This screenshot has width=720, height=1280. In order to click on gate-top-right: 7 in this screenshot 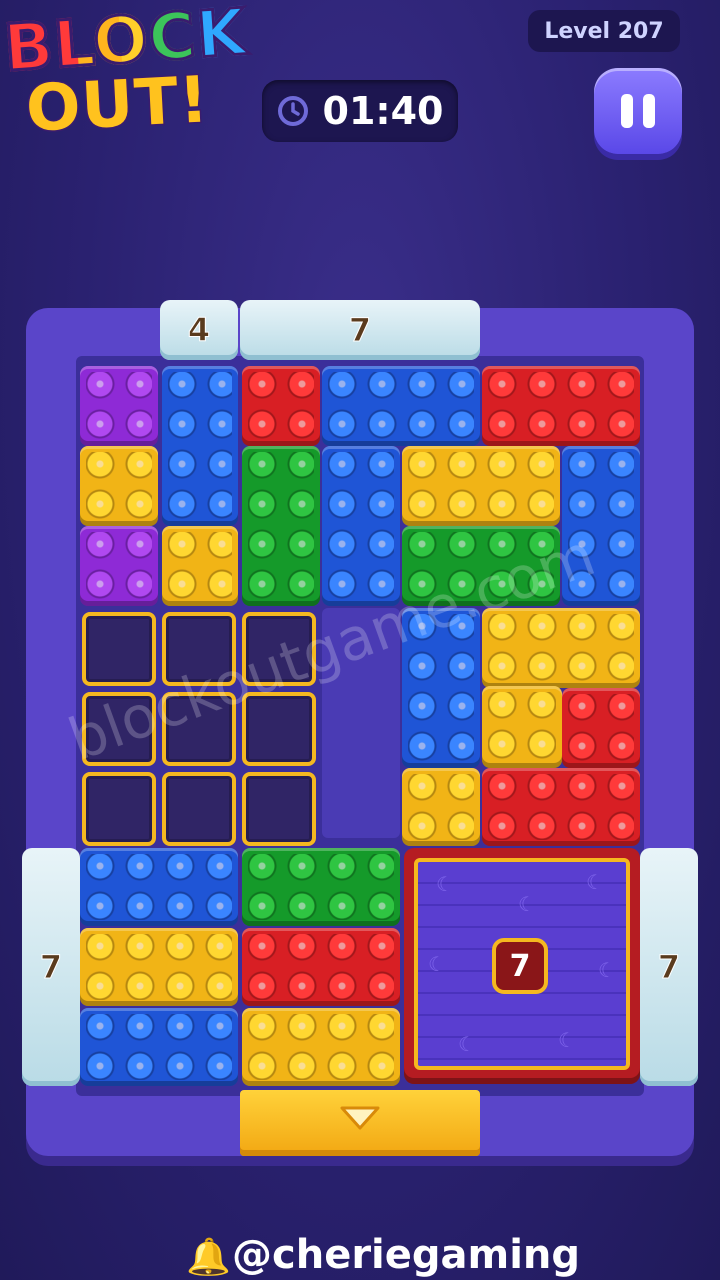, I will do `click(360, 330)`.